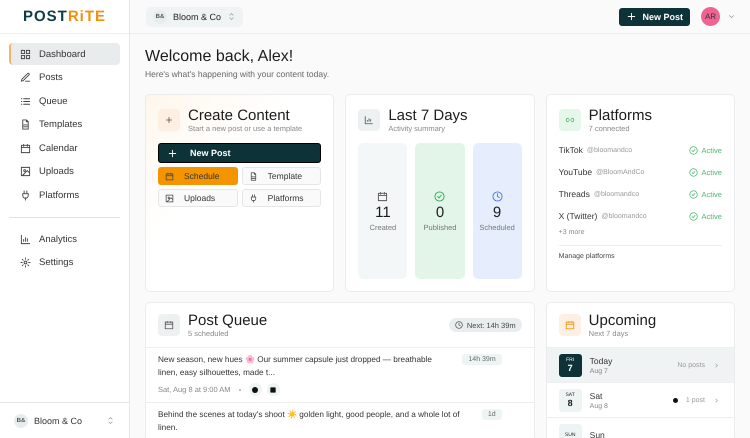 The height and width of the screenshot is (438, 750). I want to click on day-label: Today, so click(601, 361).